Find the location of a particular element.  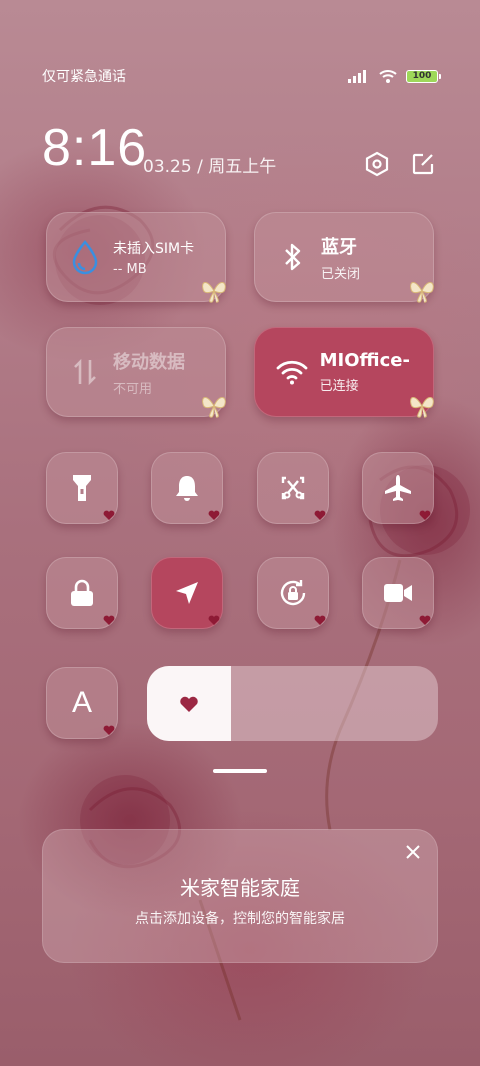

tile-mobile-data-sub: 不可用 is located at coordinates (133, 389).